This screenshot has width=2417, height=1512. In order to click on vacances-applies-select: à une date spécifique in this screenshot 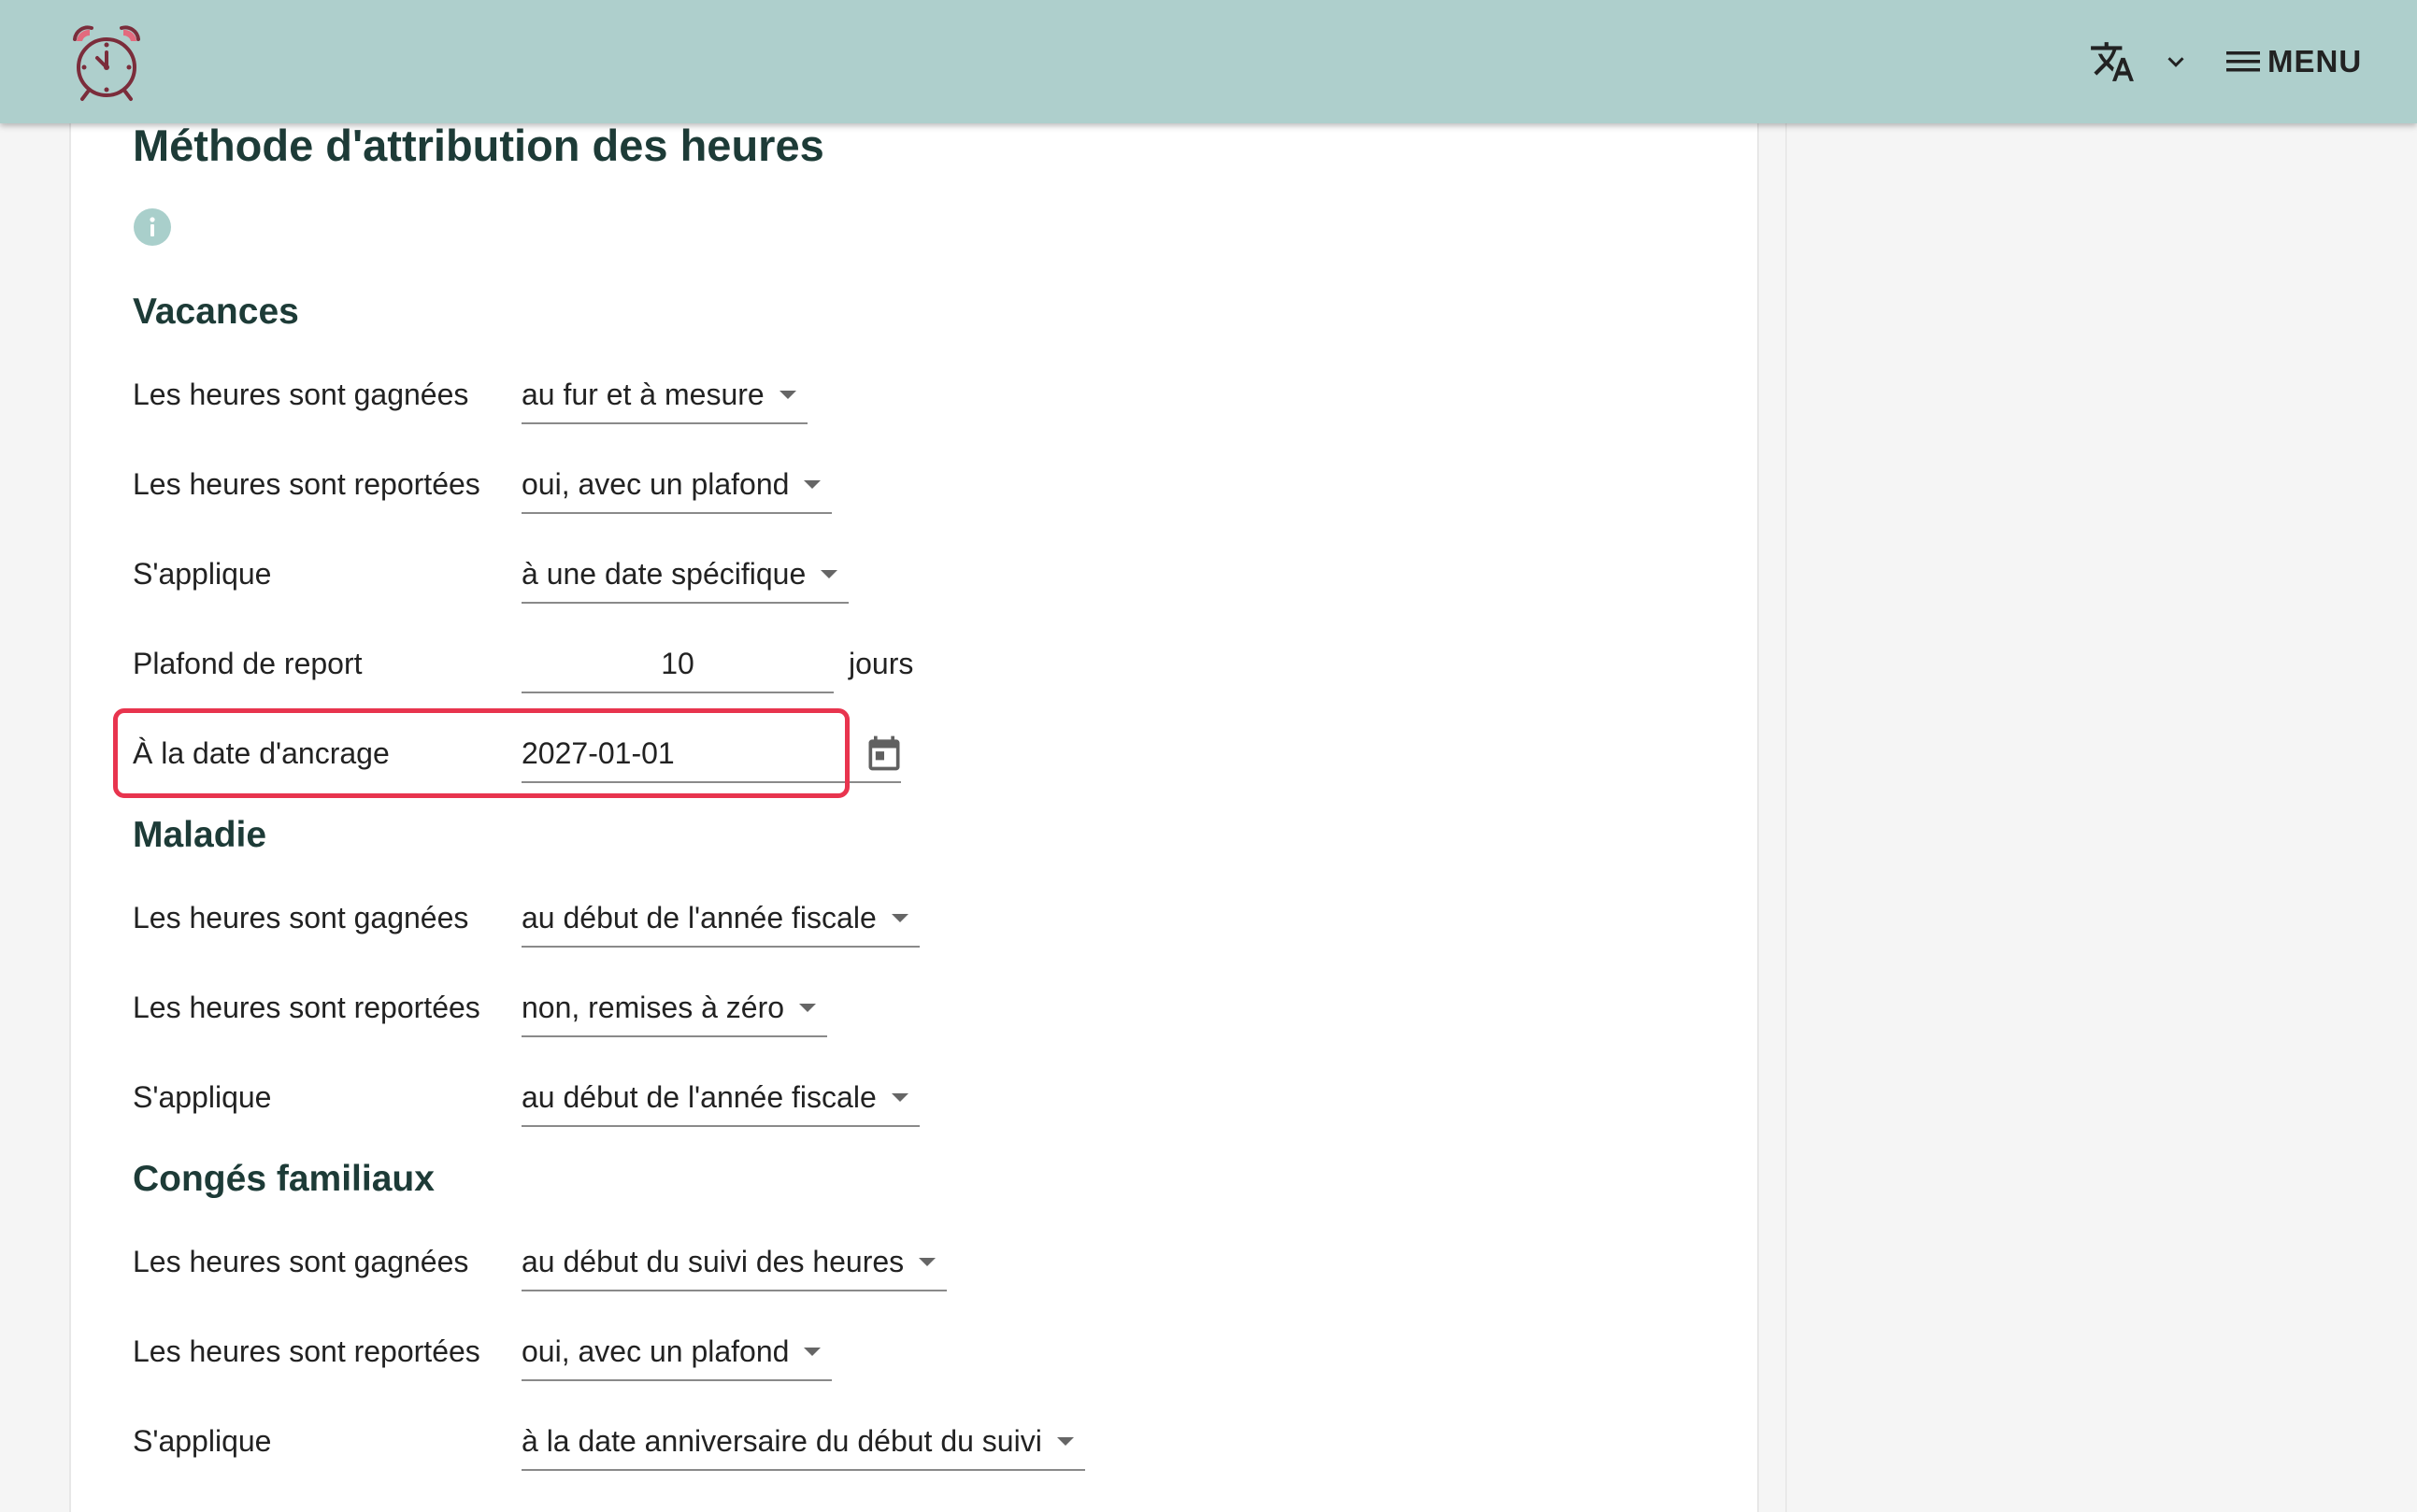, I will do `click(686, 575)`.